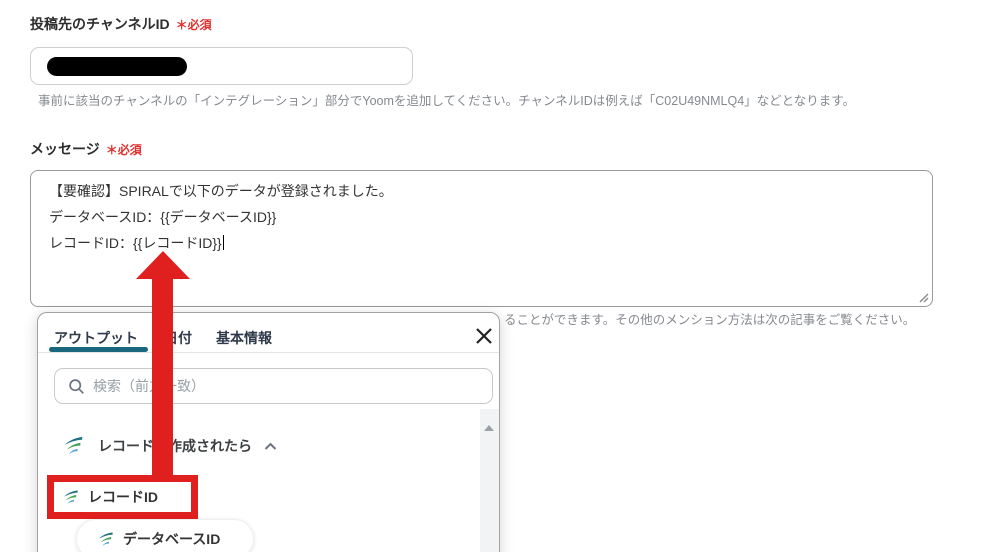  I want to click on output-group-label: レコードが作成されたら, so click(175, 446).